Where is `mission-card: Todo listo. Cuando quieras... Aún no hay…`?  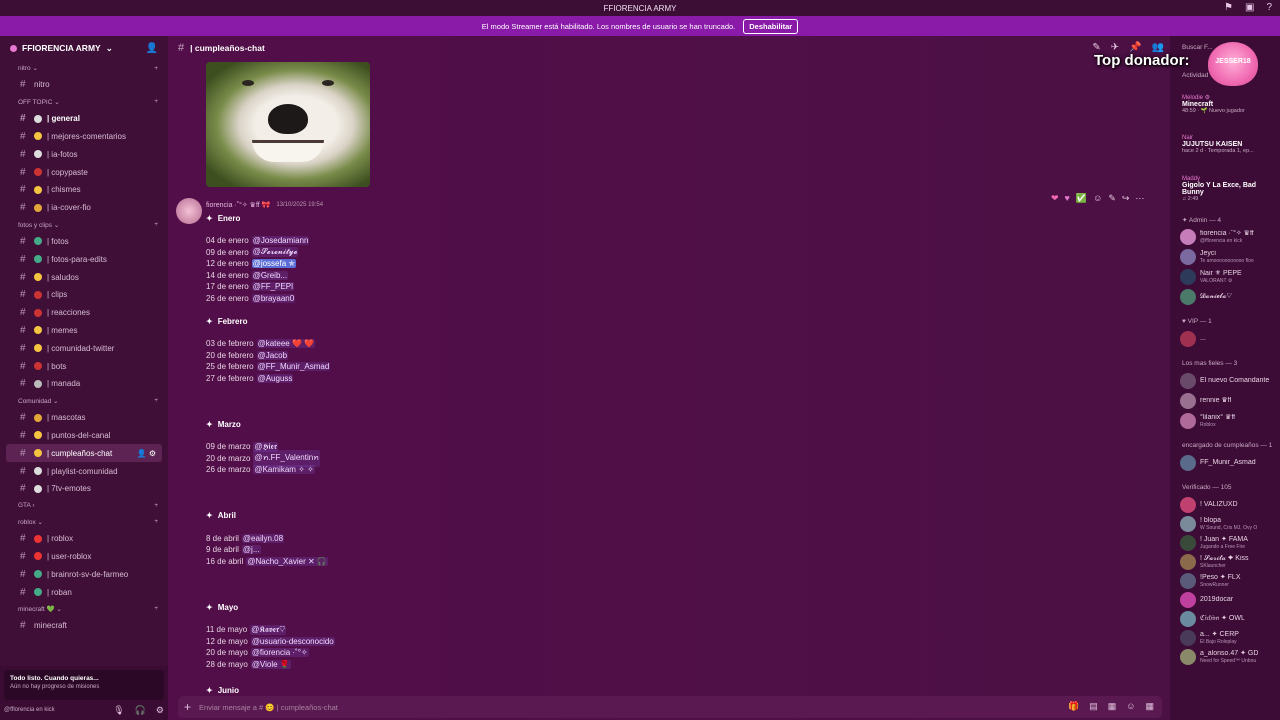
mission-card: Todo listo. Cuando quieras... Aún no hay… is located at coordinates (84, 685).